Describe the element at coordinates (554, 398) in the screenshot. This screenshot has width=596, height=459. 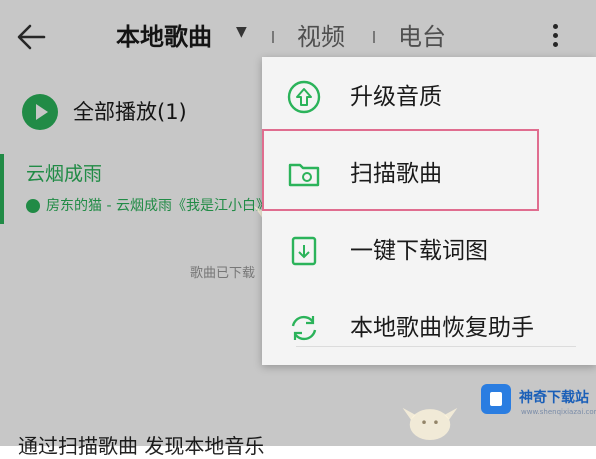
I see `logo-brand: 神奇下载站` at that location.